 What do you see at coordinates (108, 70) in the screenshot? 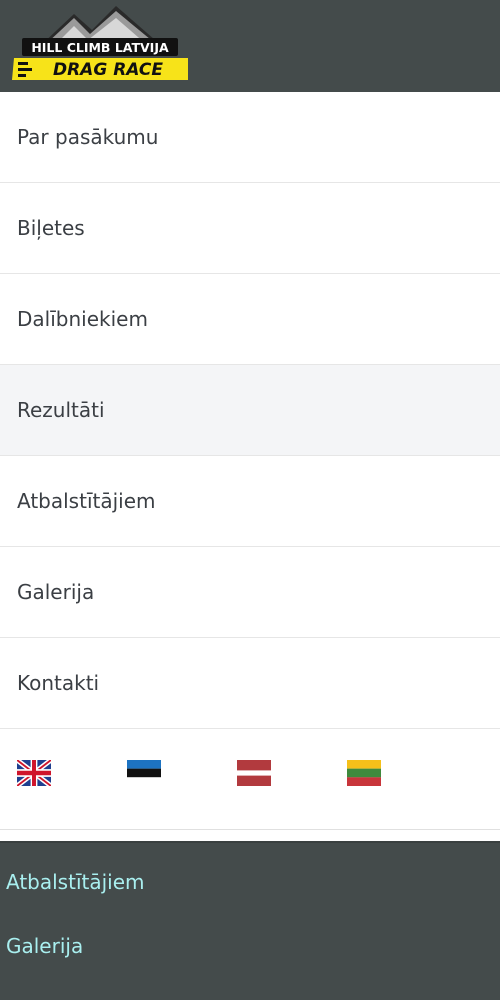
I see `logo-subtitle-text: DRAG RACE` at bounding box center [108, 70].